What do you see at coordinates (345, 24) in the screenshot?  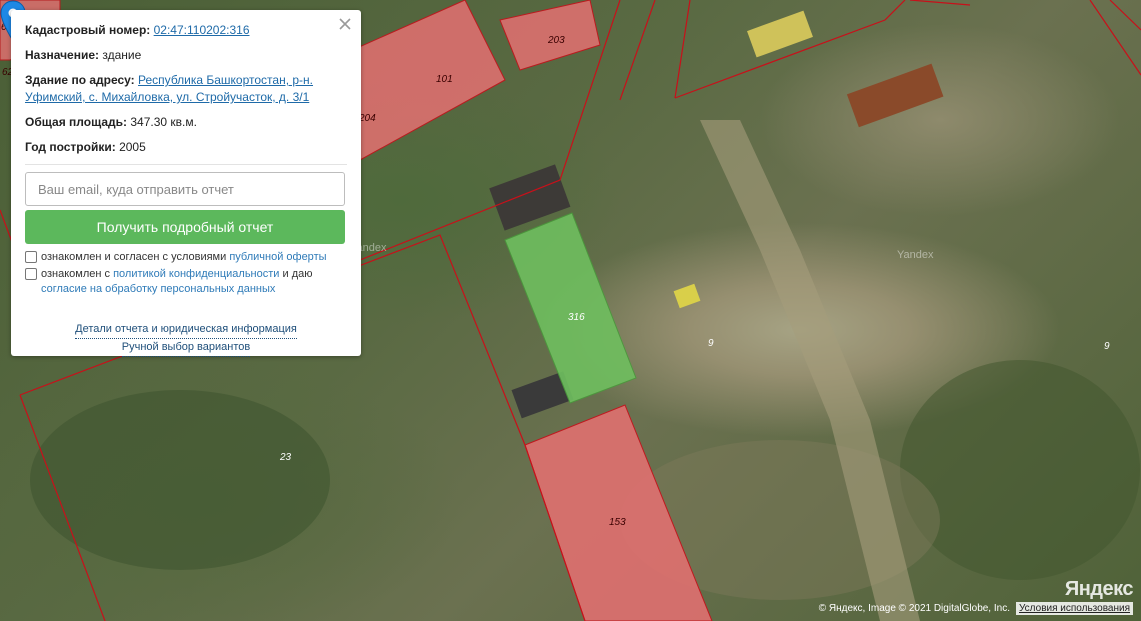 I see `close-icon` at bounding box center [345, 24].